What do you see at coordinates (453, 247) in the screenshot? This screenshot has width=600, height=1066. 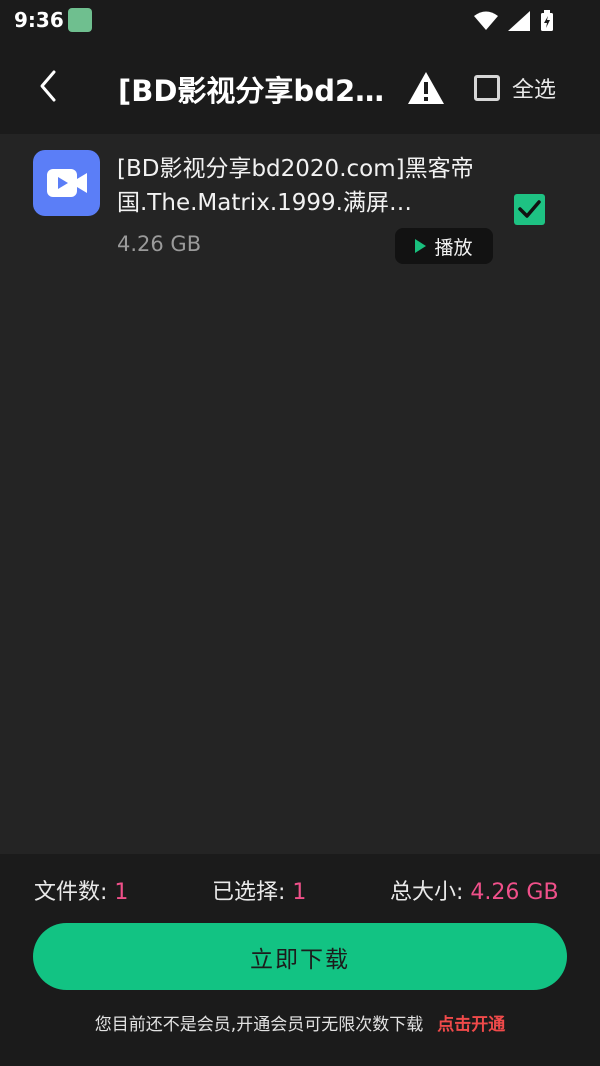 I see `play-label: 播放` at bounding box center [453, 247].